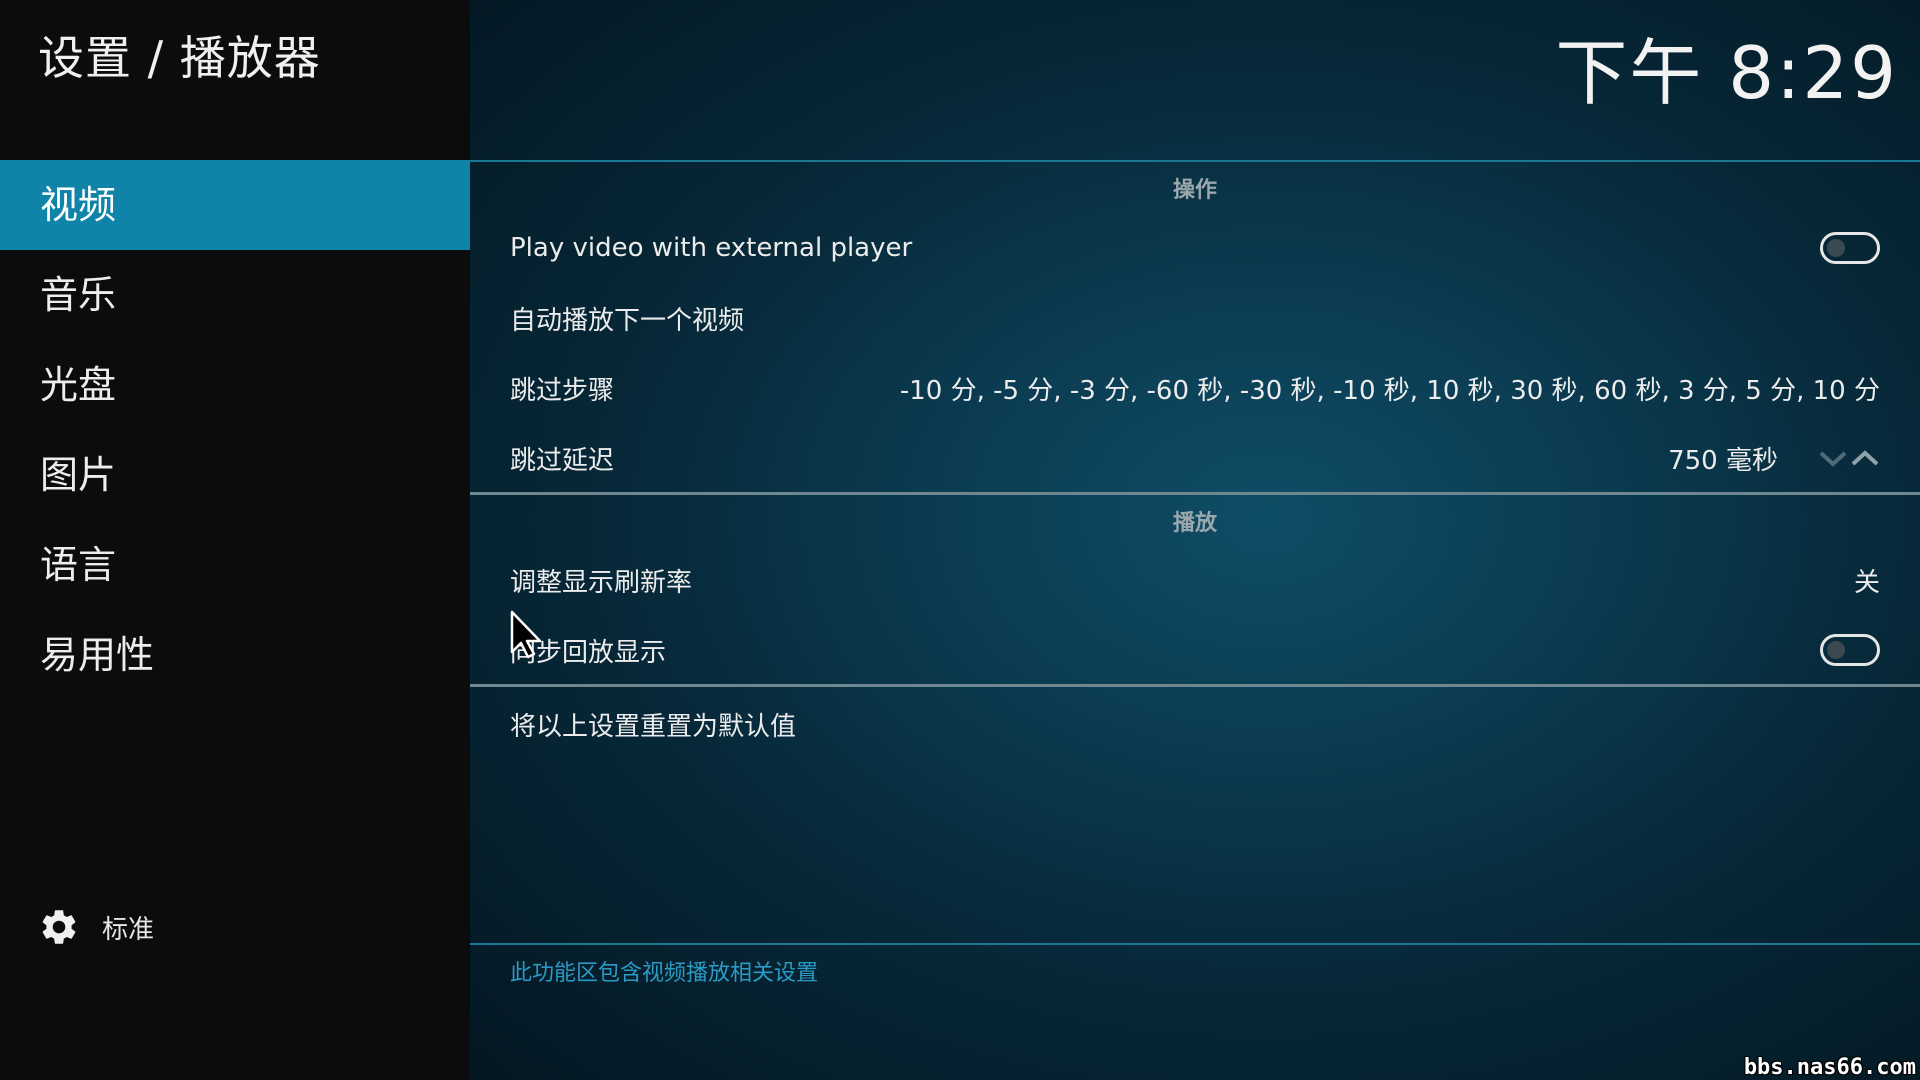 Image resolution: width=1920 pixels, height=1080 pixels. I want to click on settings-level-button: 标准, so click(96, 927).